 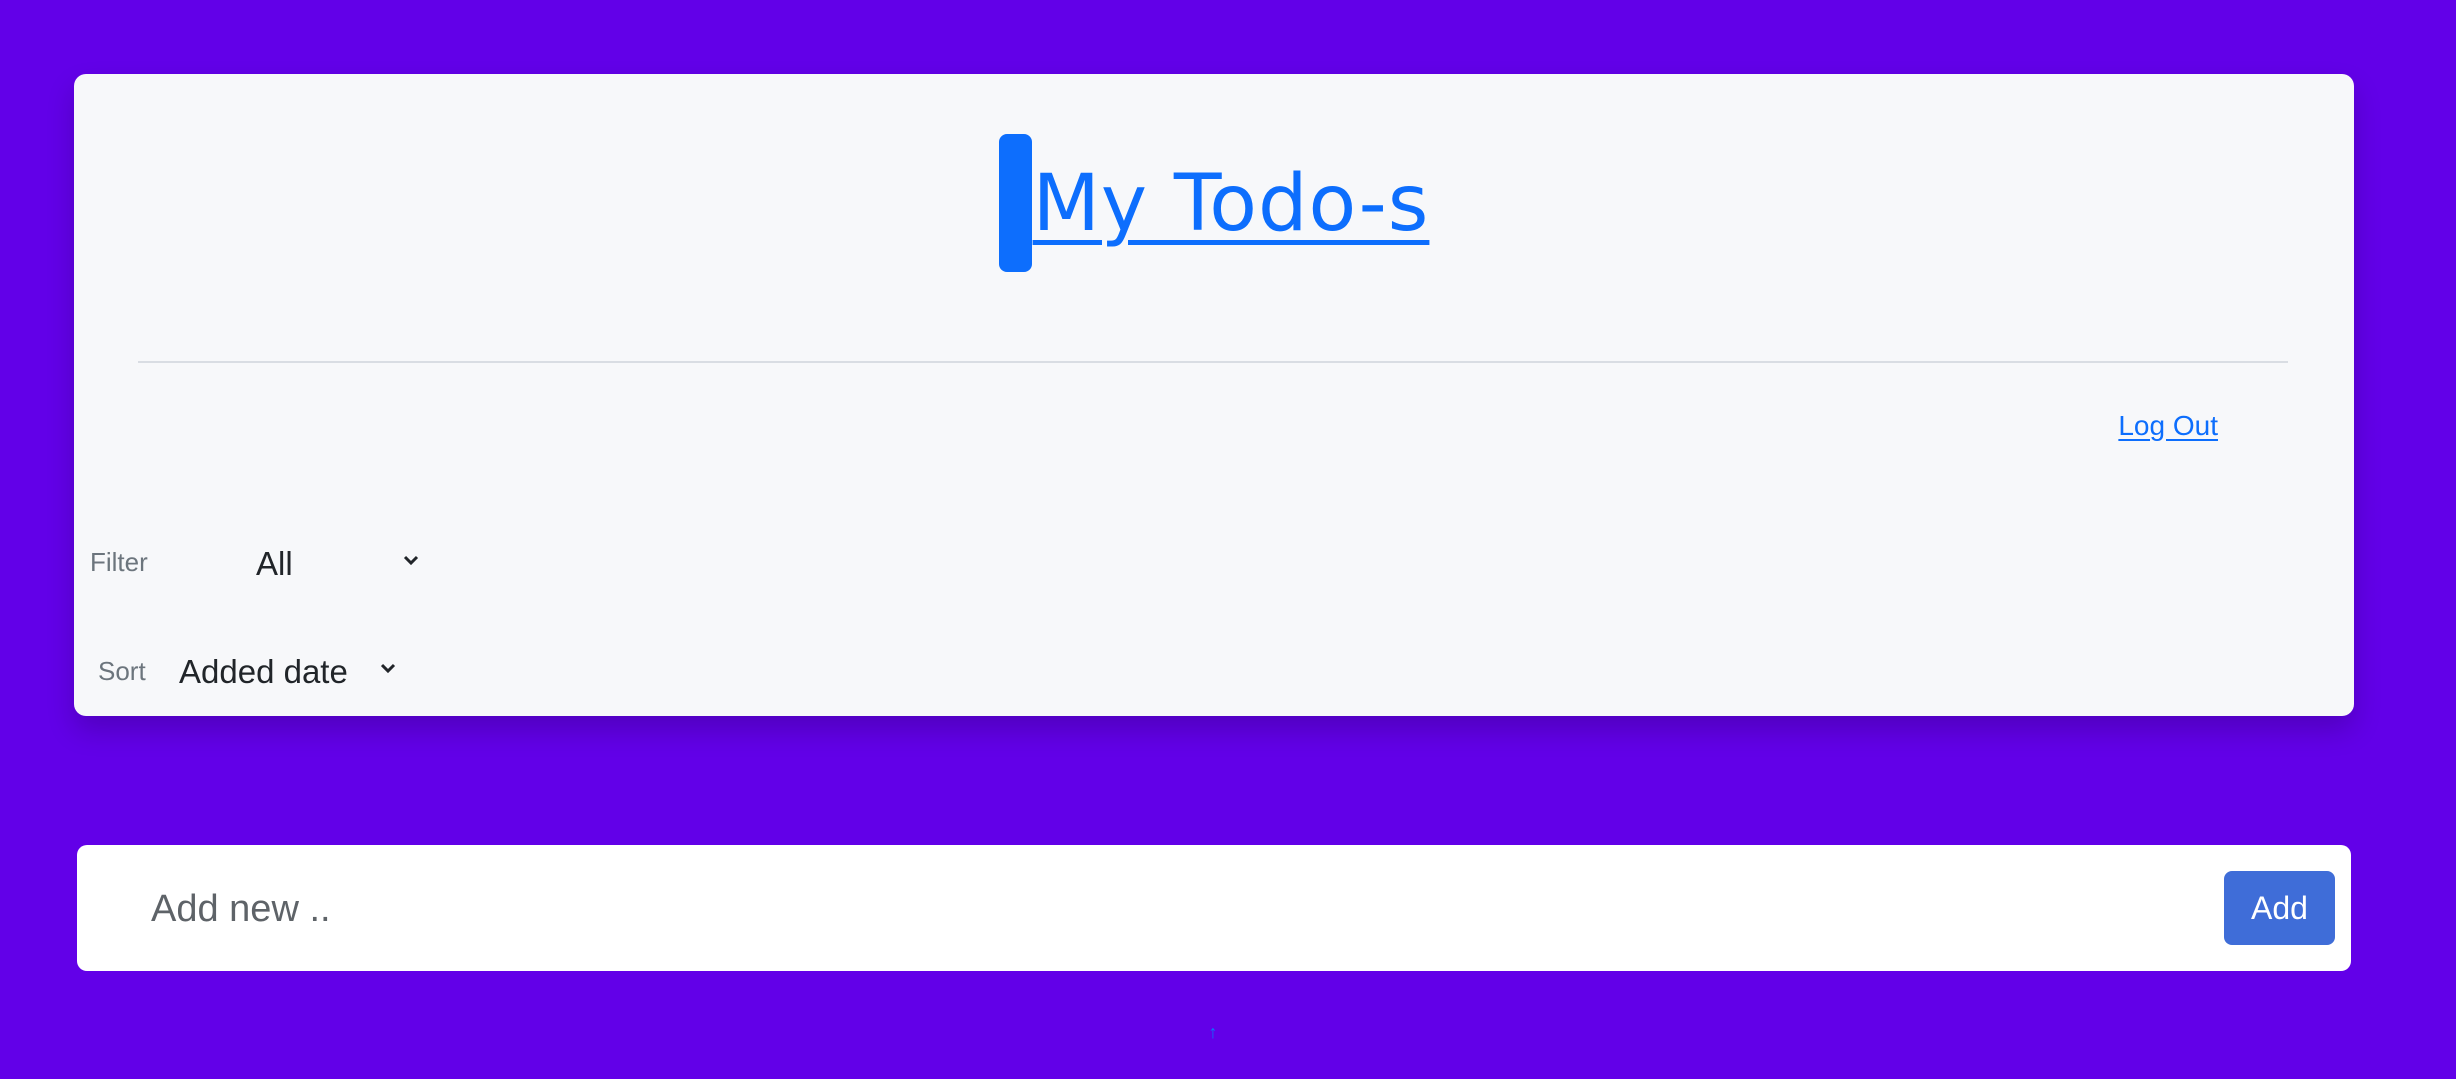 What do you see at coordinates (274, 563) in the screenshot?
I see `filter-selected-value: All` at bounding box center [274, 563].